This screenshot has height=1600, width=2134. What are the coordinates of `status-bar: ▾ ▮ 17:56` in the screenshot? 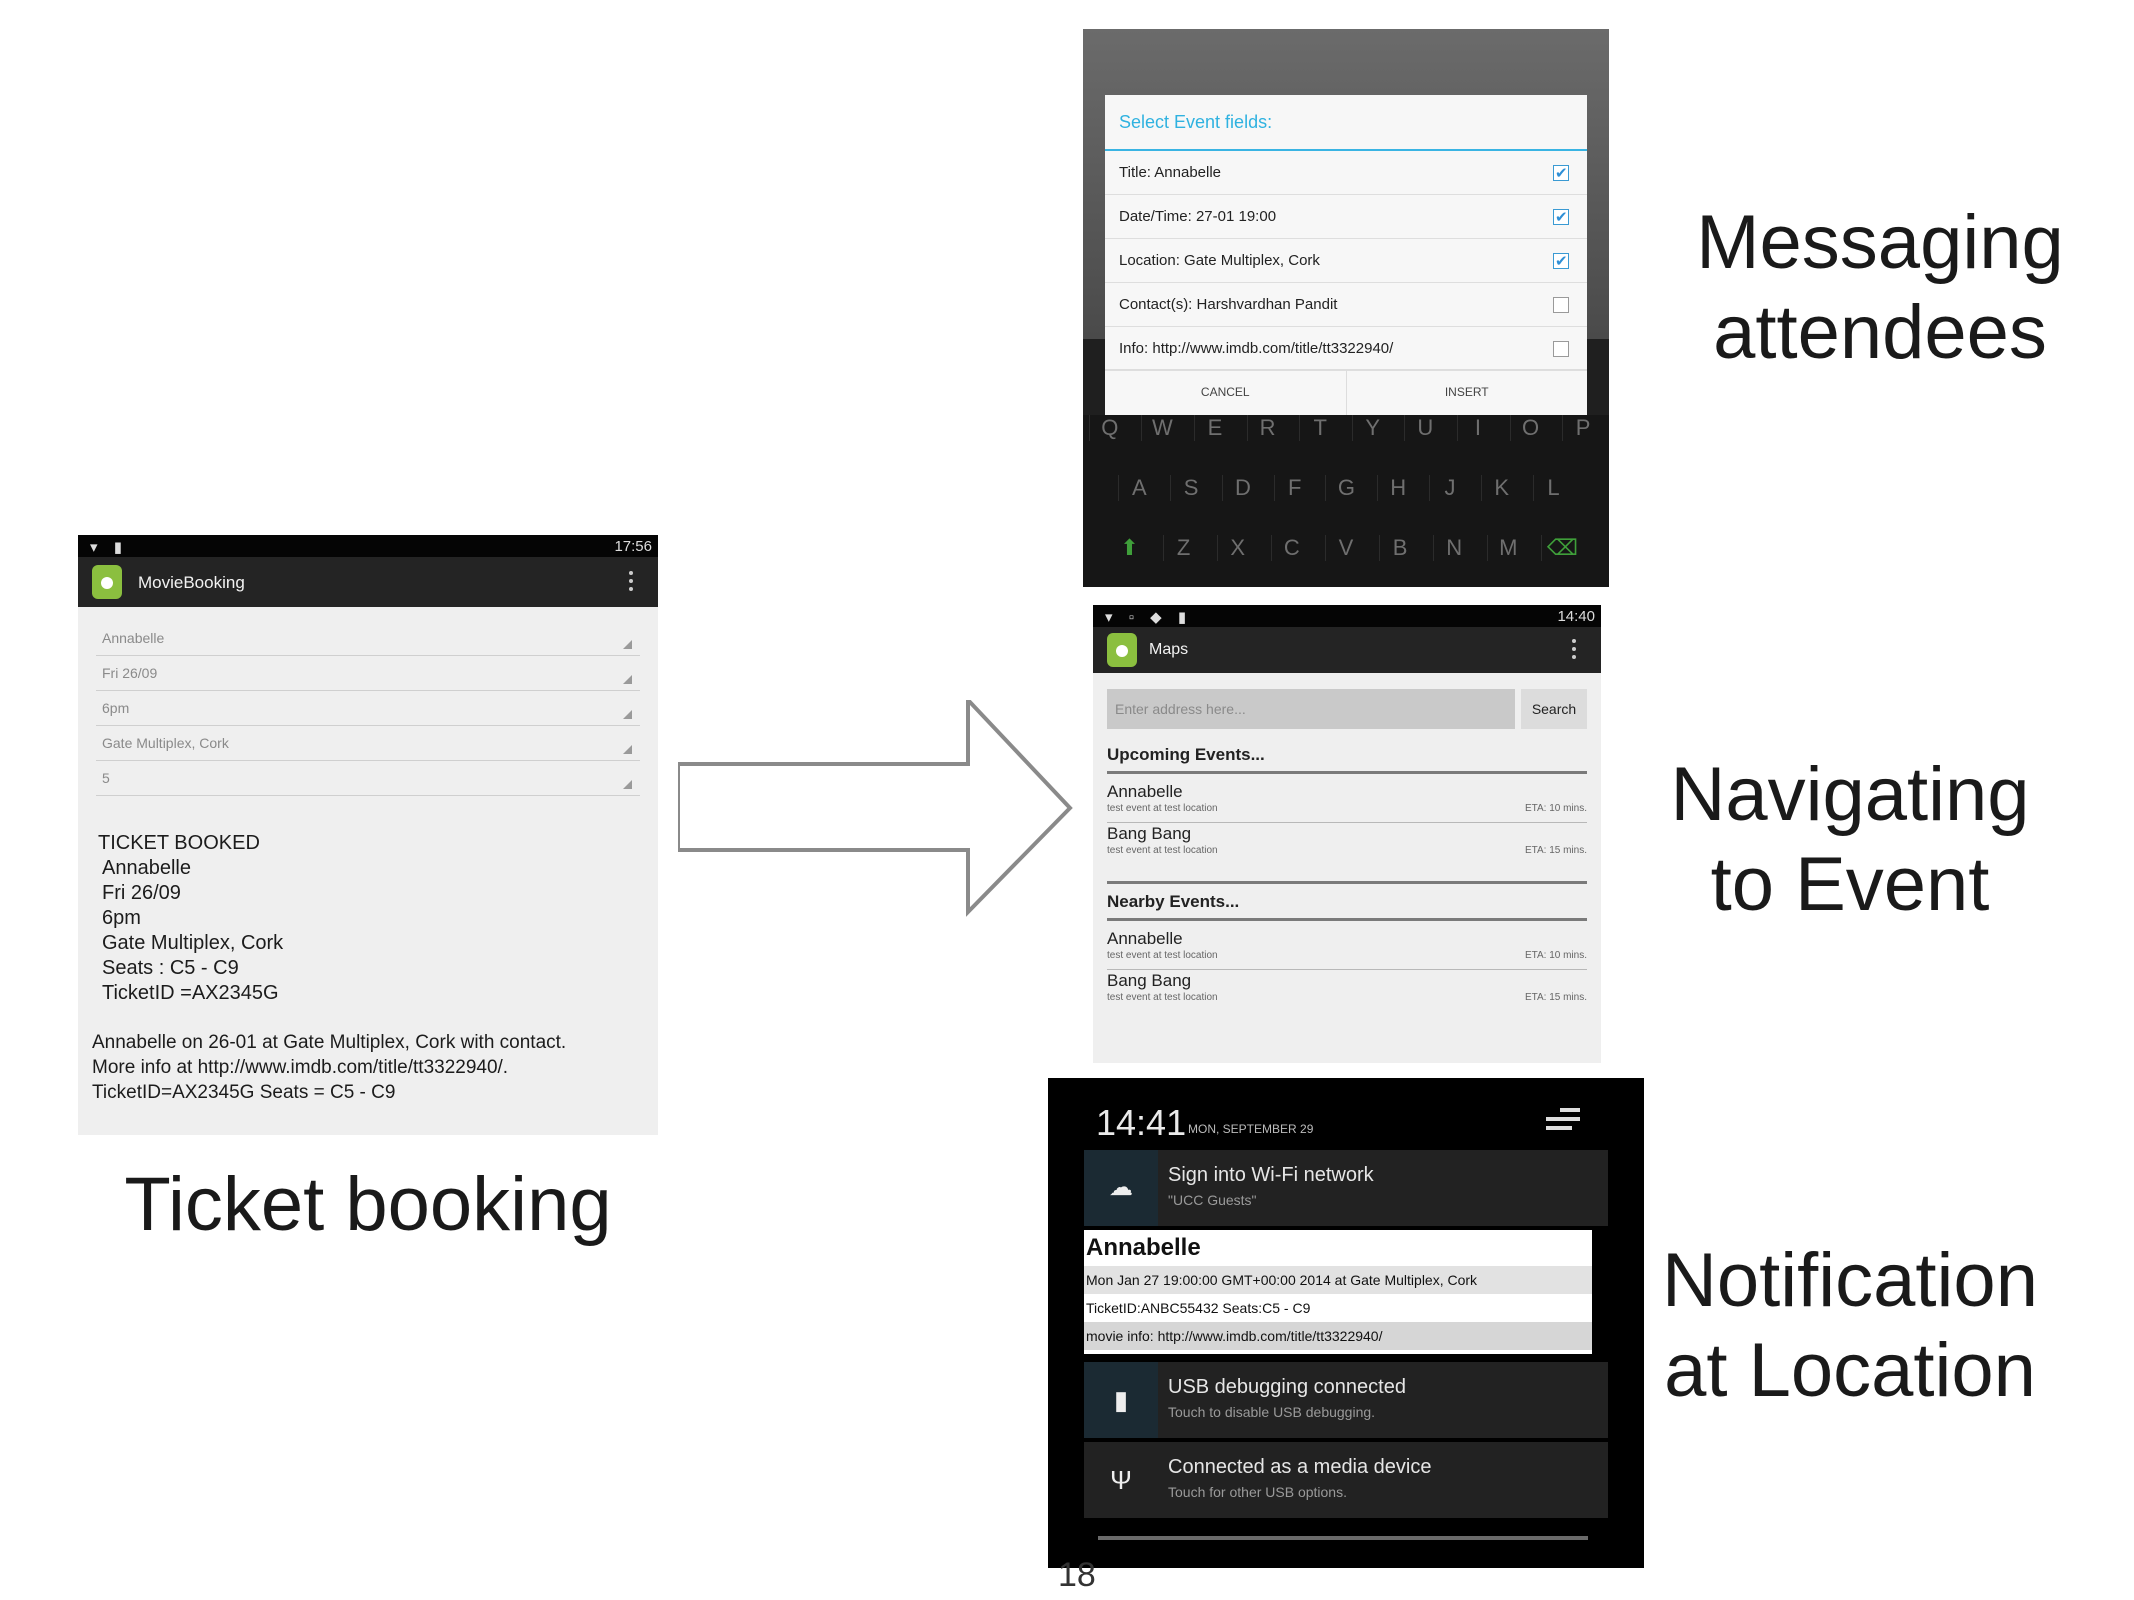 It's located at (368, 546).